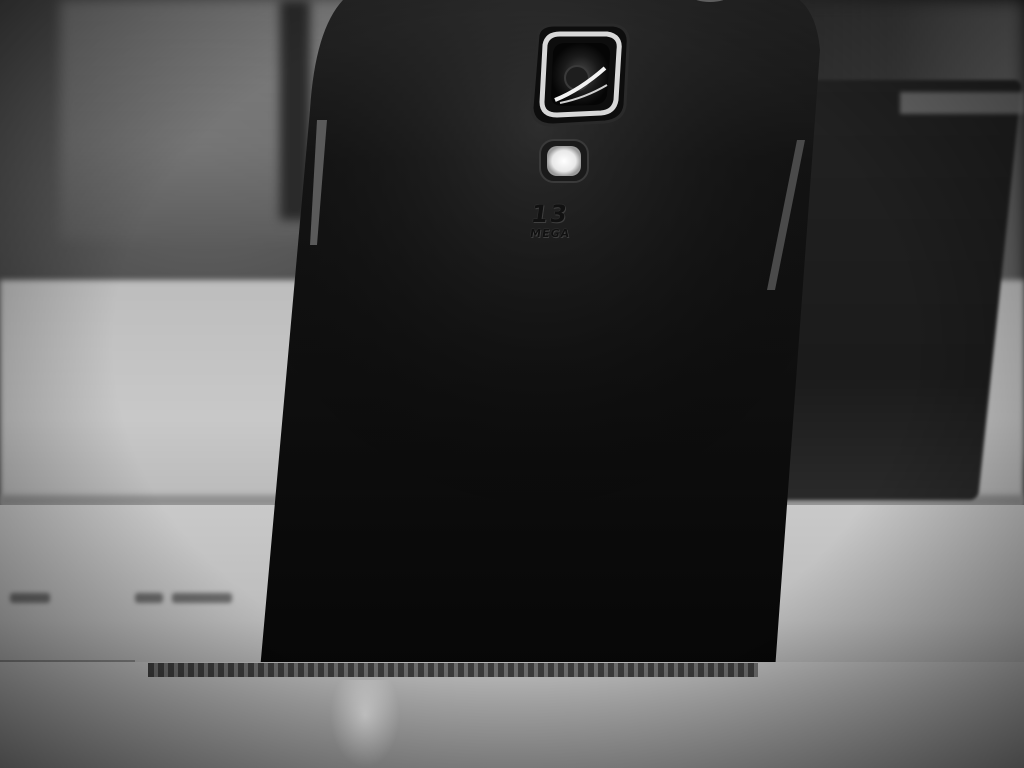 This screenshot has width=1024, height=768. I want to click on flash-led, so click(564, 161).